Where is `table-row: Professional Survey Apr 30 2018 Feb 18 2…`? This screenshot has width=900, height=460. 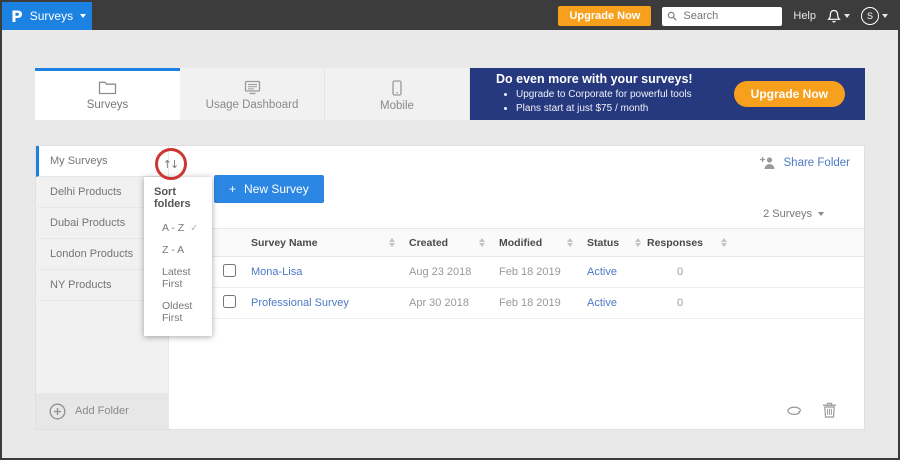 table-row: Professional Survey Apr 30 2018 Feb 18 2… is located at coordinates (516, 303).